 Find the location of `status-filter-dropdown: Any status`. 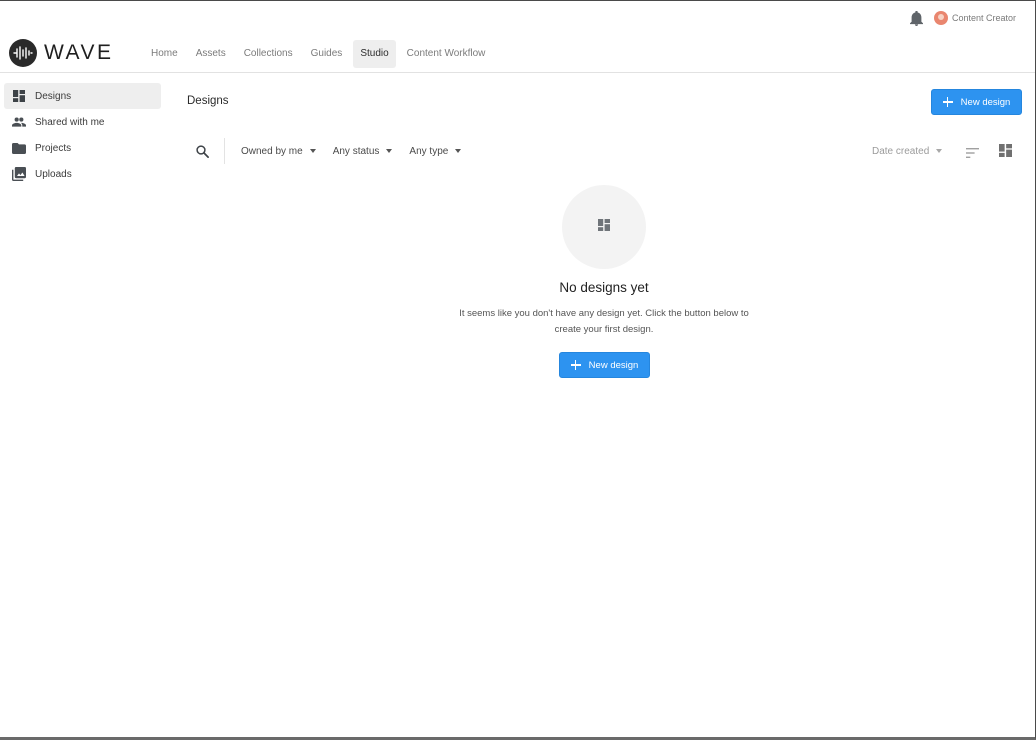

status-filter-dropdown: Any status is located at coordinates (363, 151).